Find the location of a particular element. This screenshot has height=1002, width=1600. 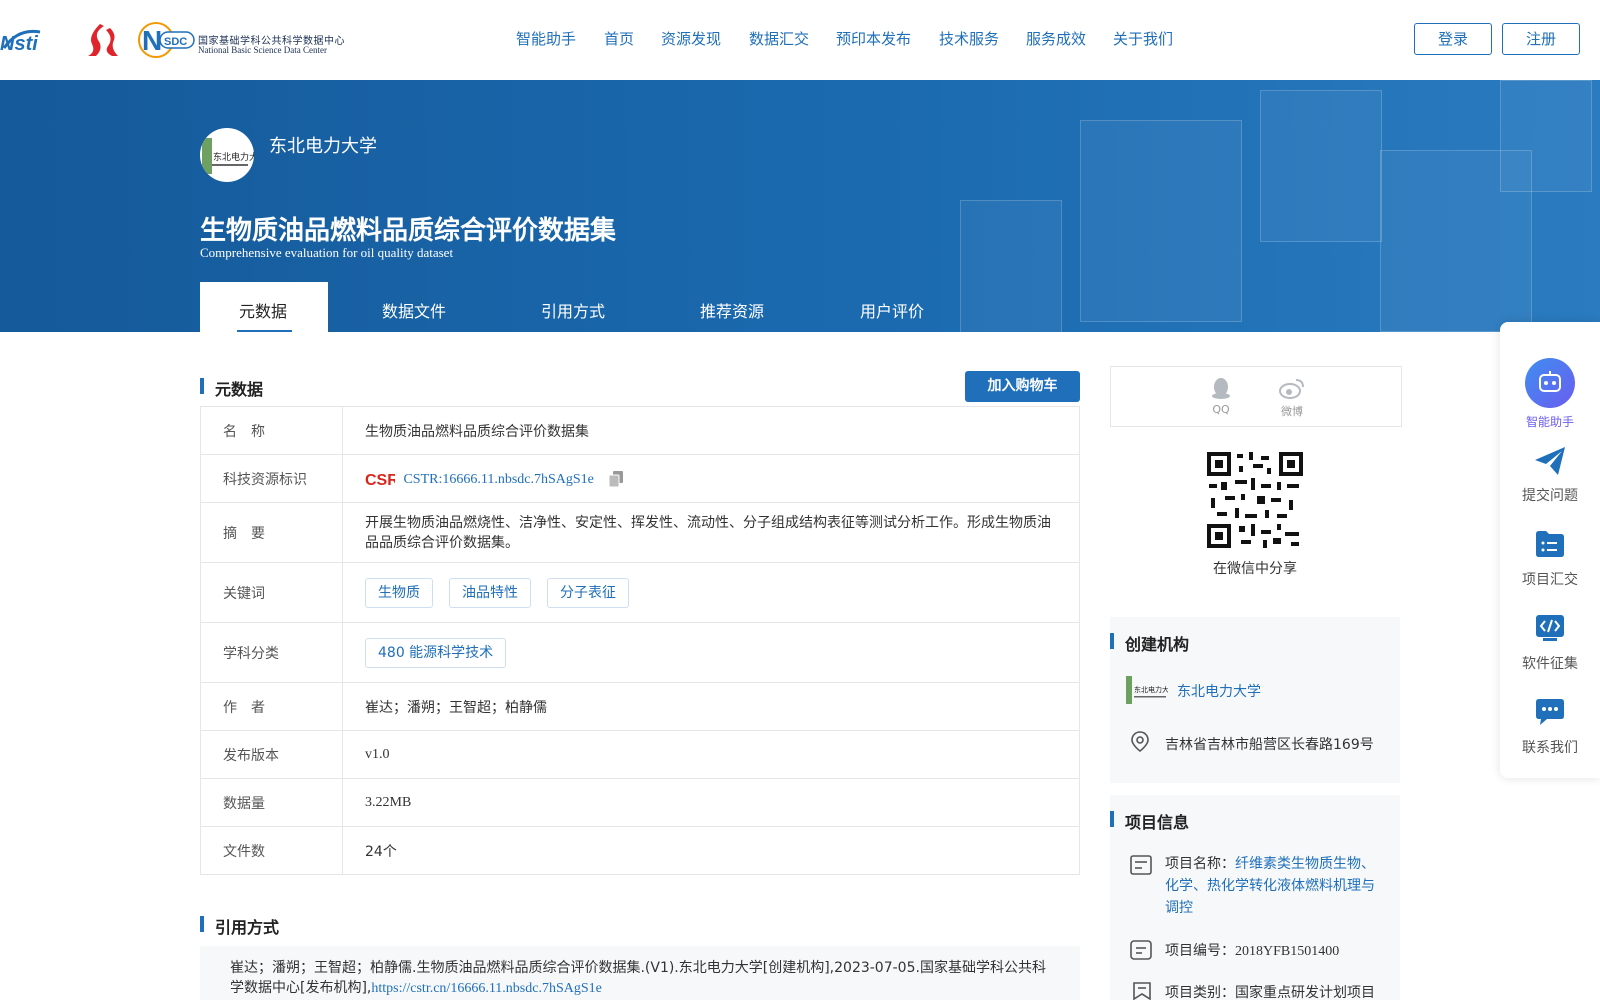

nav-assistant: 智能助手 is located at coordinates (546, 38).